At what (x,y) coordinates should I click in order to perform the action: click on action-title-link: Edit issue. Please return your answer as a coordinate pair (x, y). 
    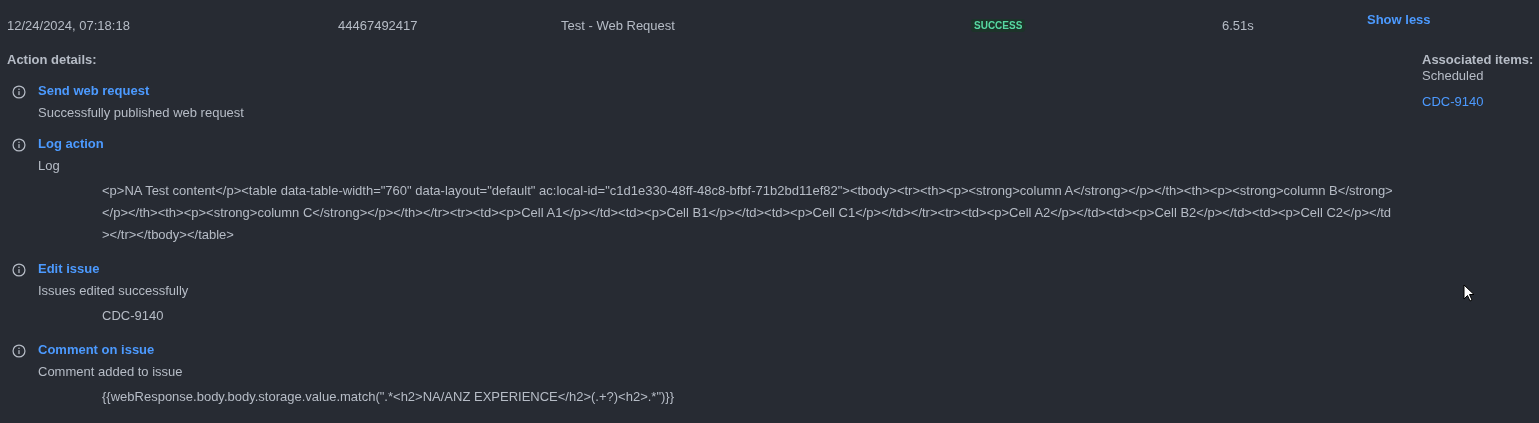
    Looking at the image, I should click on (69, 269).